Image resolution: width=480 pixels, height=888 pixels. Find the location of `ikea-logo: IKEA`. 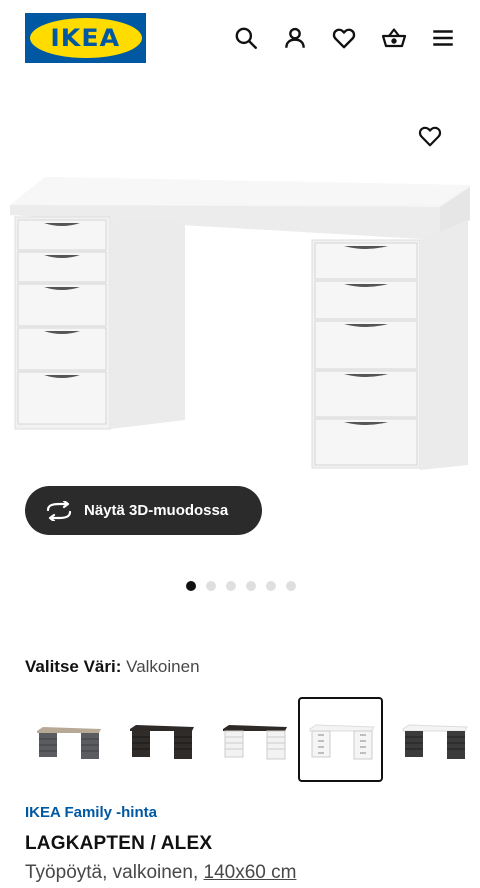

ikea-logo: IKEA is located at coordinates (85, 38).